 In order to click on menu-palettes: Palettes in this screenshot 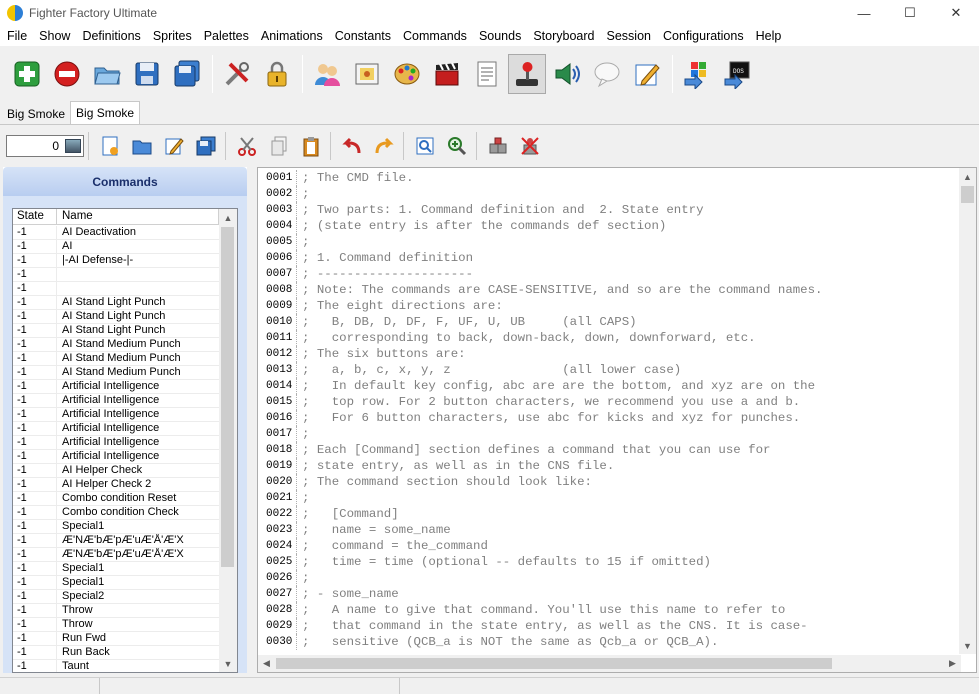, I will do `click(226, 36)`.